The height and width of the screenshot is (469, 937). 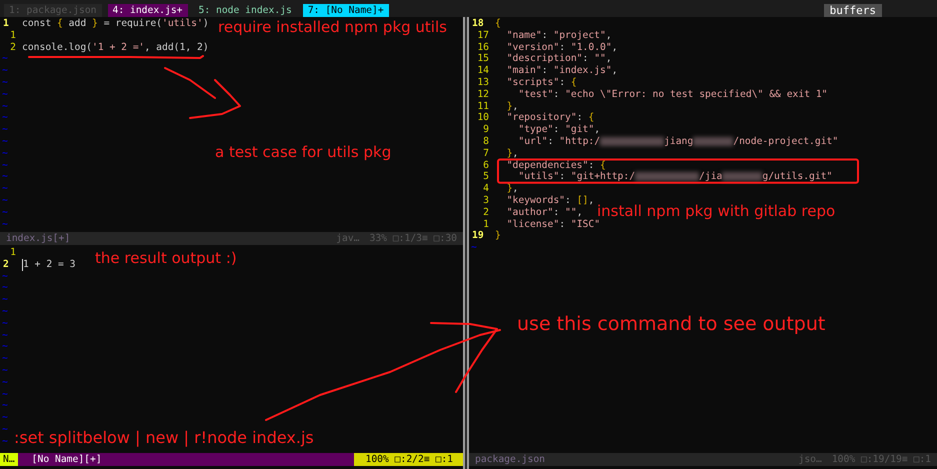 What do you see at coordinates (166, 258) in the screenshot?
I see `handwritten-note: the result output :)` at bounding box center [166, 258].